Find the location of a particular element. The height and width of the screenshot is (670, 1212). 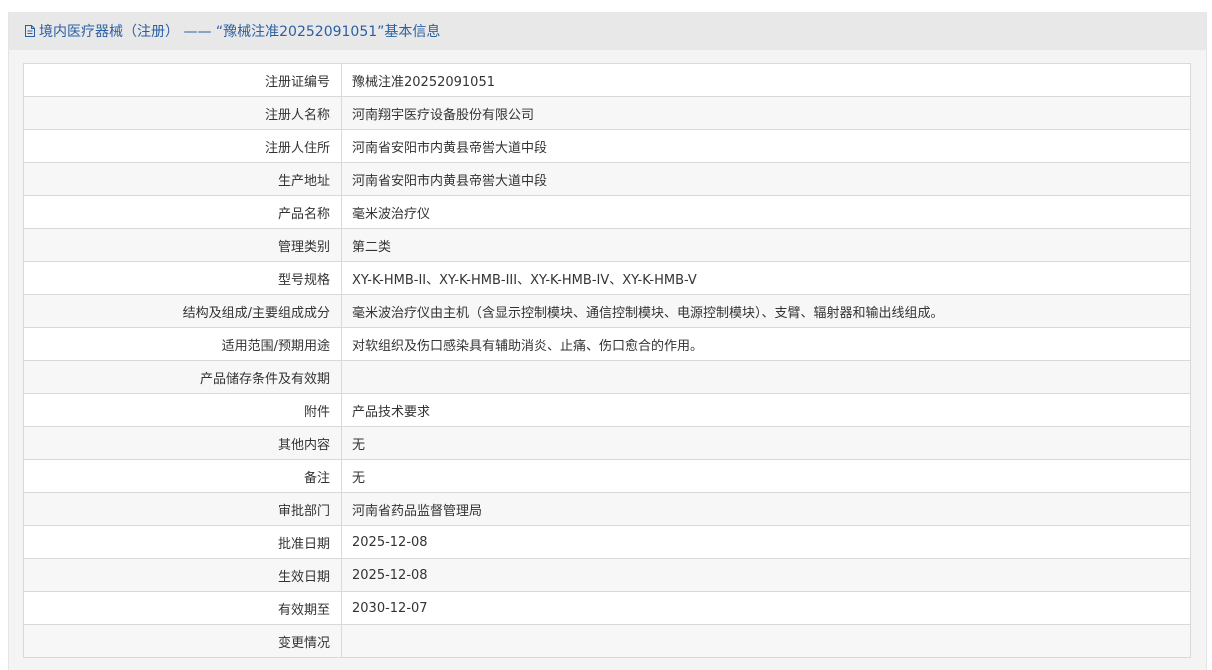

table-row: 生效日期 2025-12-08 is located at coordinates (607, 575).